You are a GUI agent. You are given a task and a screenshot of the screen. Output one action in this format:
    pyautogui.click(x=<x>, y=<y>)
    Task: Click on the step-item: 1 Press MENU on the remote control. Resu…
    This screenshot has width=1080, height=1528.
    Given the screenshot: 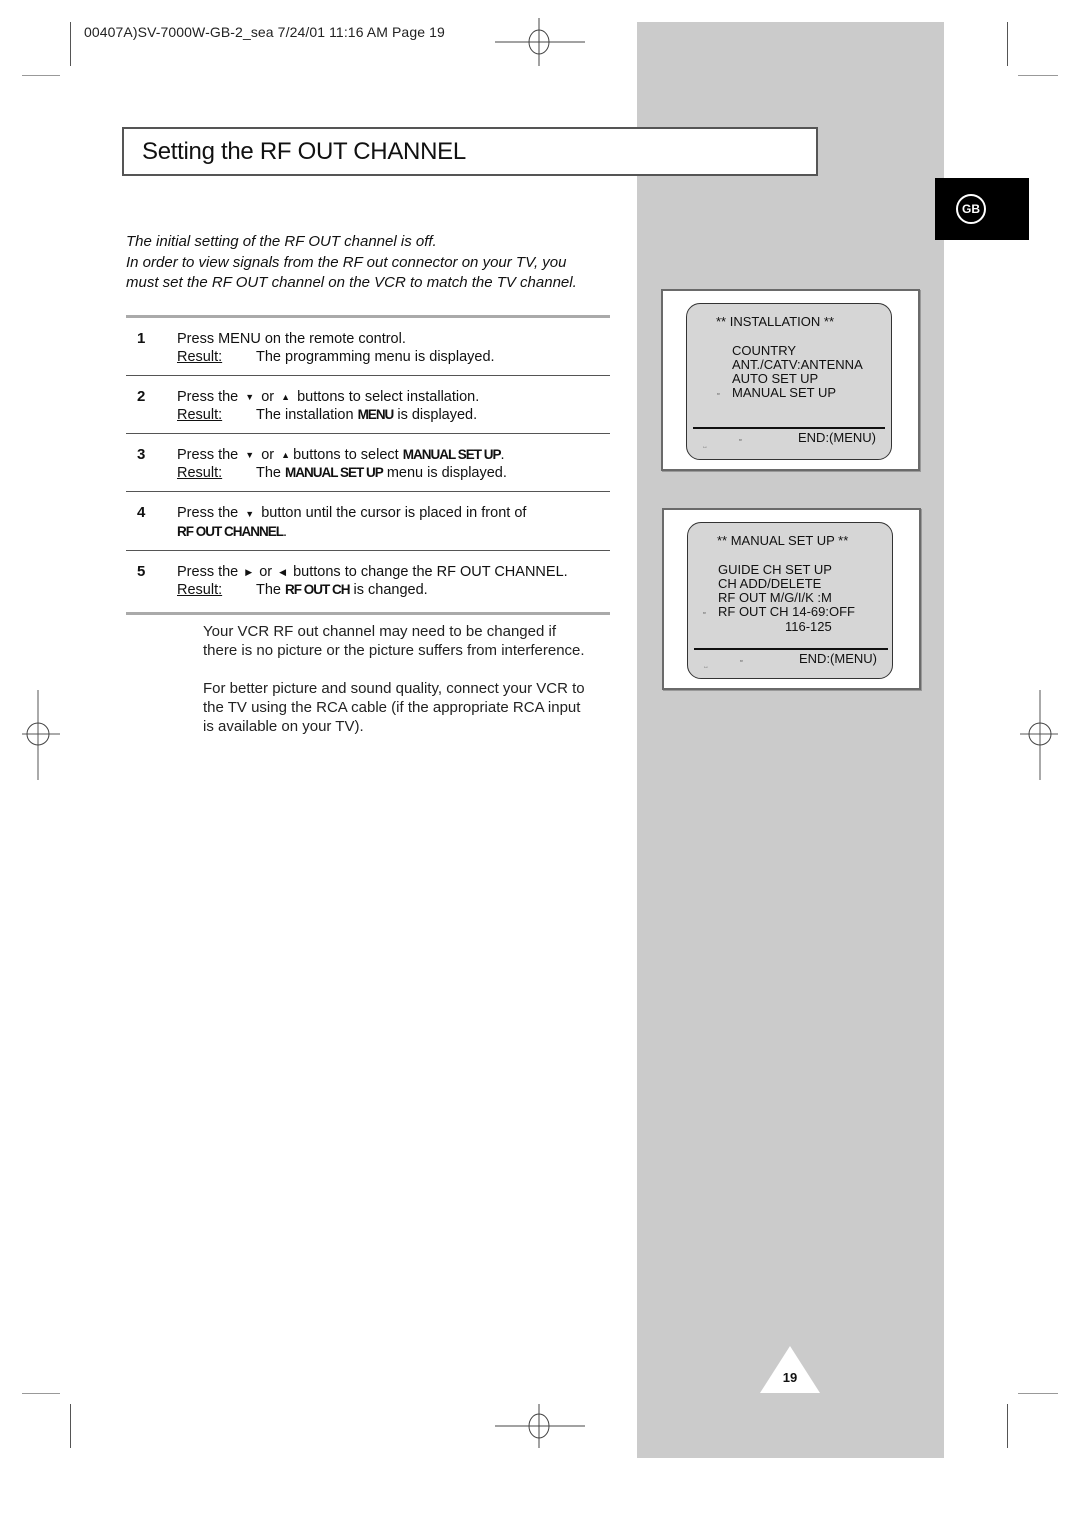 What is the action you would take?
    pyautogui.click(x=368, y=346)
    